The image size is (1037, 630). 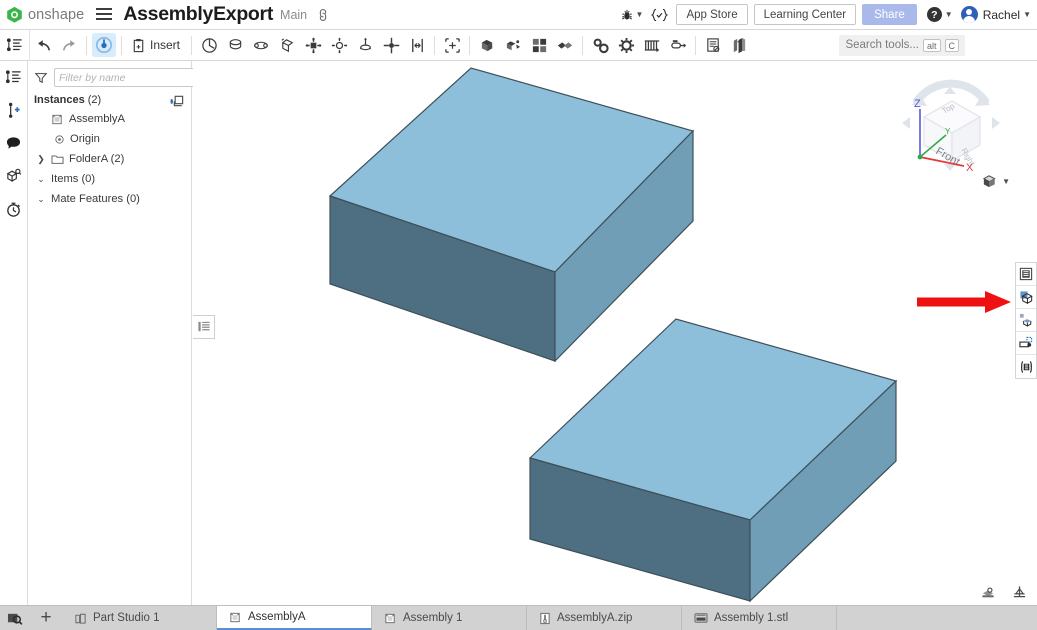 I want to click on user-menu-label: Rachel, so click(x=1001, y=15).